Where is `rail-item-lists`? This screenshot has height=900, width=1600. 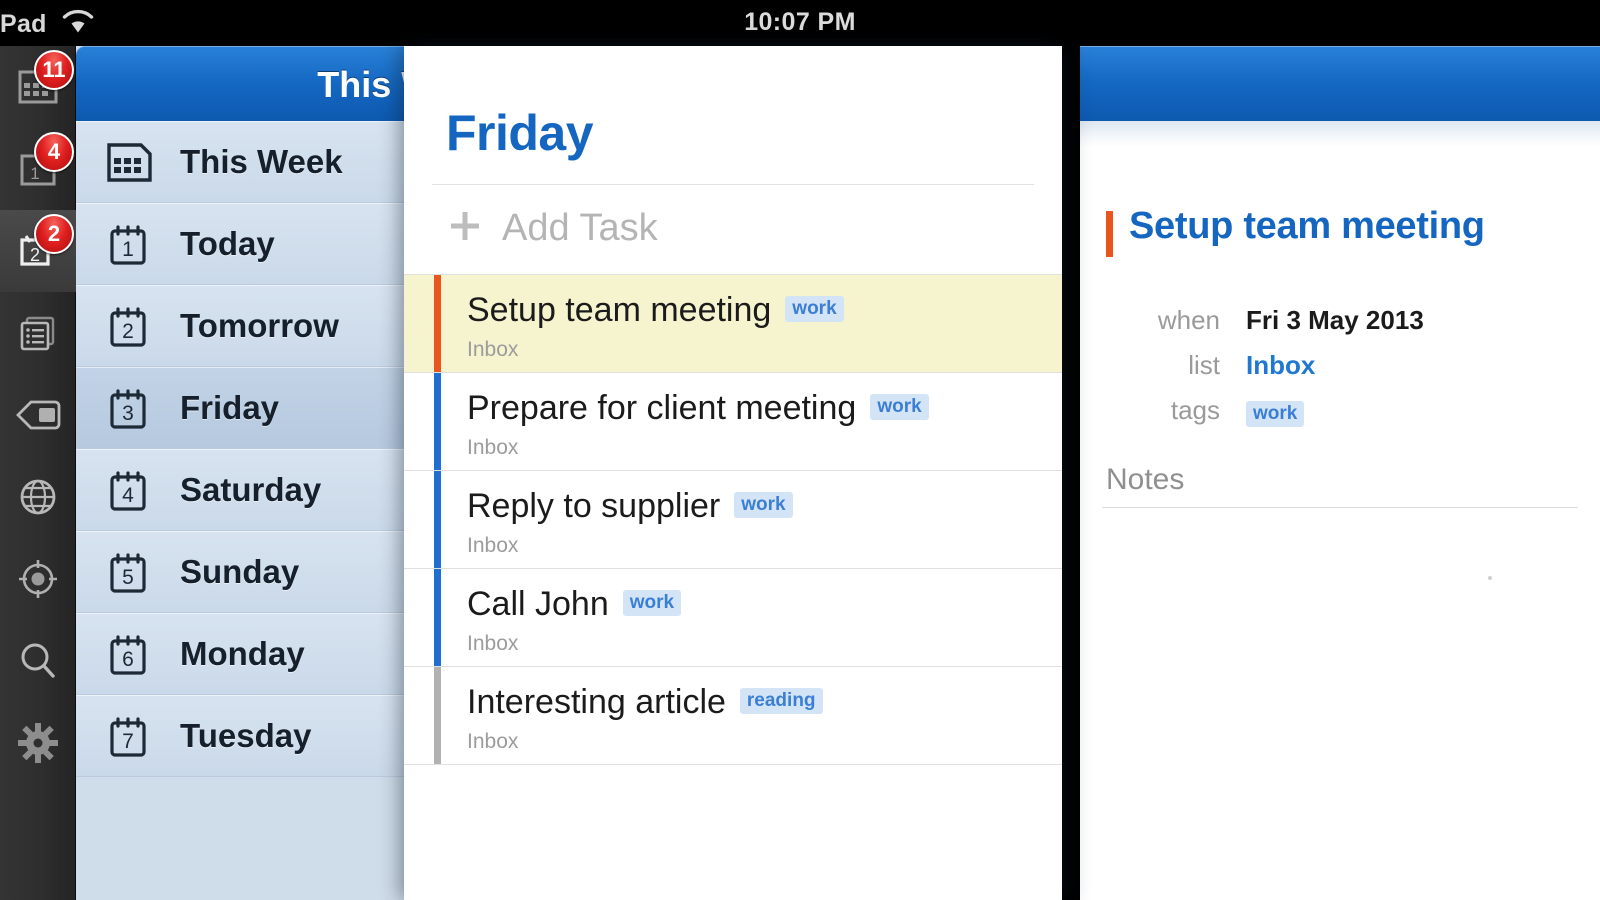 rail-item-lists is located at coordinates (38, 333).